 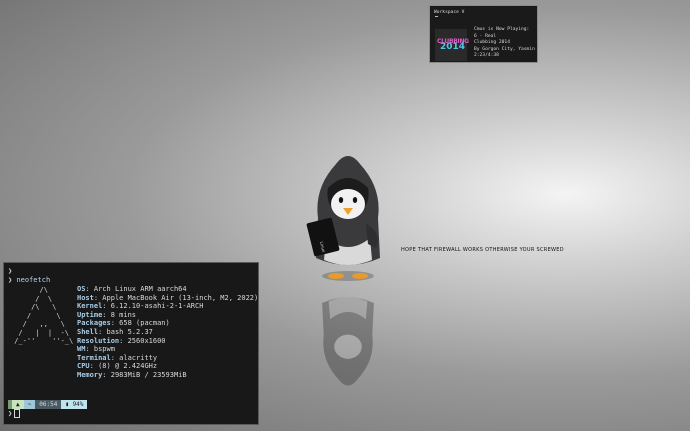 I want to click on battery-icon: ▮, so click(x=67, y=404).